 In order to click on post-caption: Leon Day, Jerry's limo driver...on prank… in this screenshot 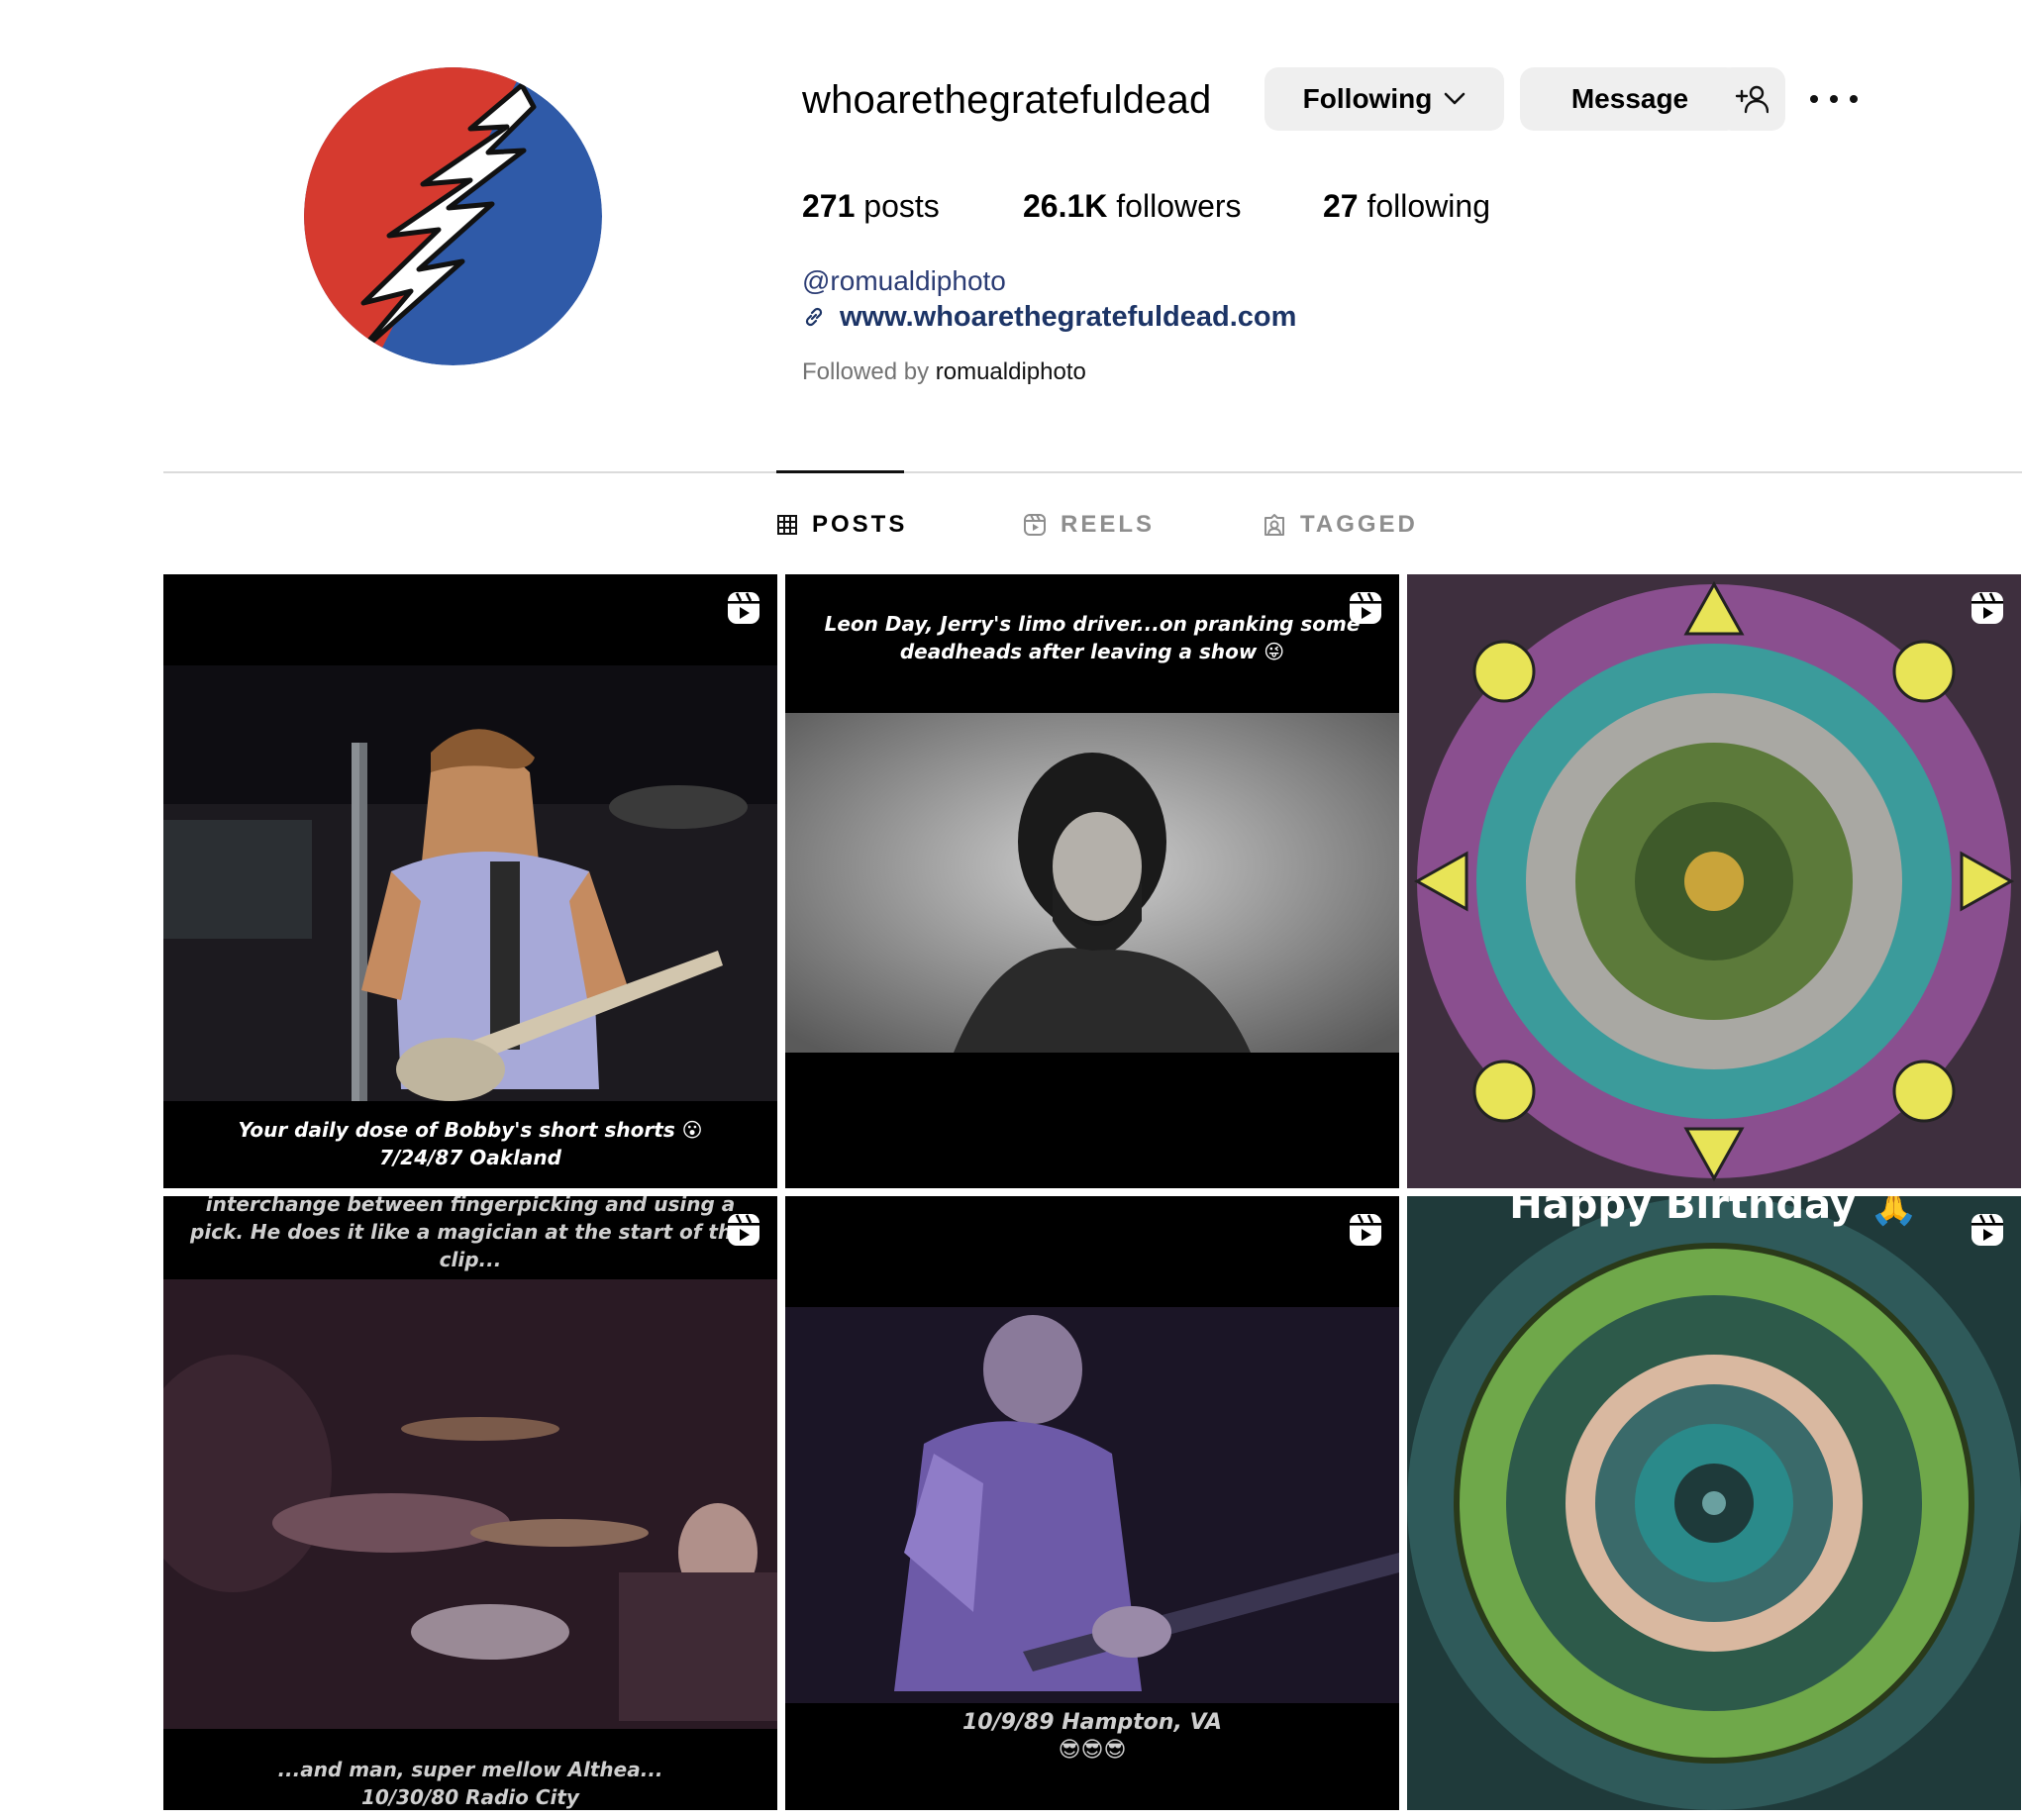, I will do `click(1092, 637)`.